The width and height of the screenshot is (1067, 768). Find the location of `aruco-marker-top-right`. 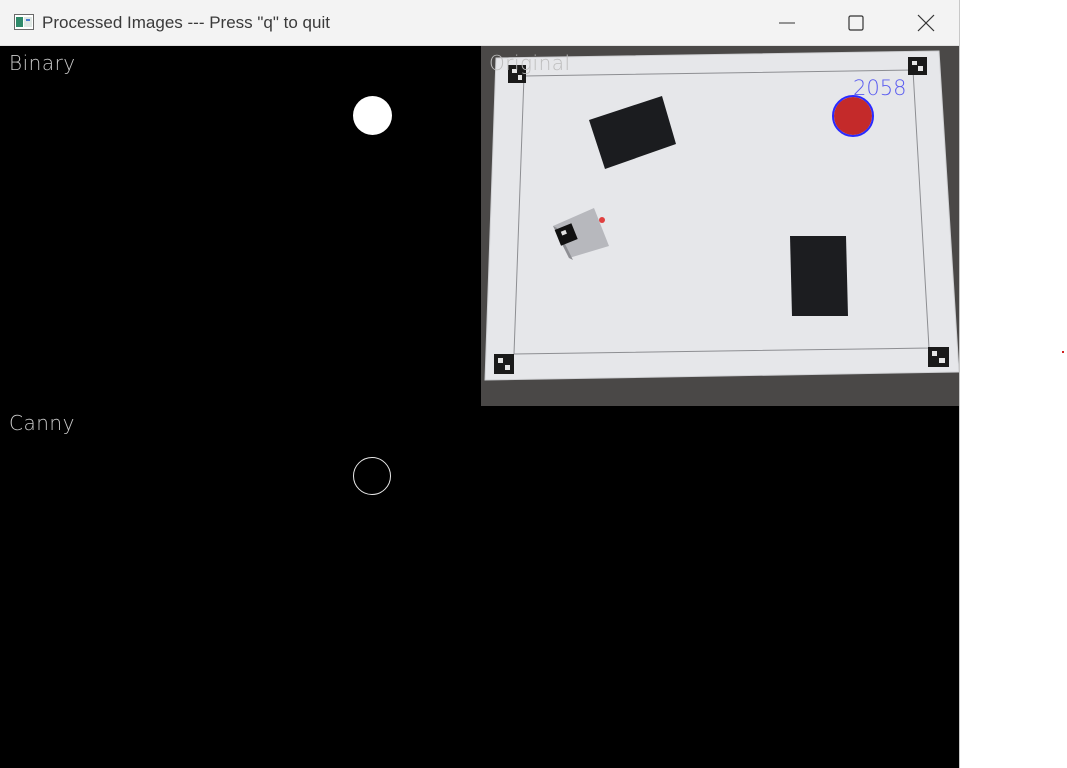

aruco-marker-top-right is located at coordinates (917, 66).